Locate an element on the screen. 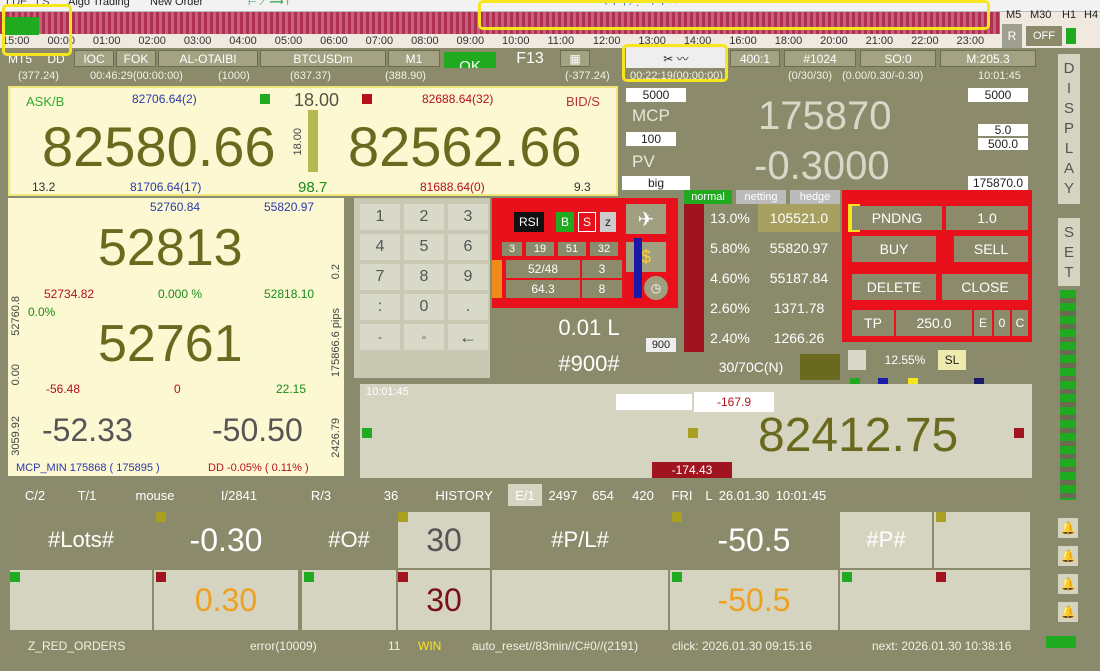 The image size is (1100, 671). mcp-right-1: 5000 is located at coordinates (998, 95).